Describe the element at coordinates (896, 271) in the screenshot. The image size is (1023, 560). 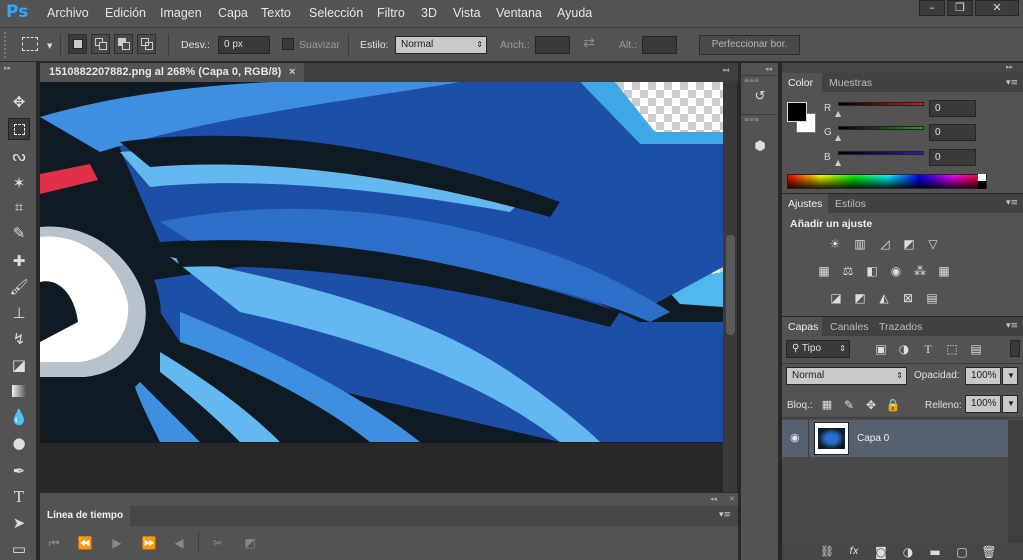
I see `photo-filter-icon: ◉` at that location.